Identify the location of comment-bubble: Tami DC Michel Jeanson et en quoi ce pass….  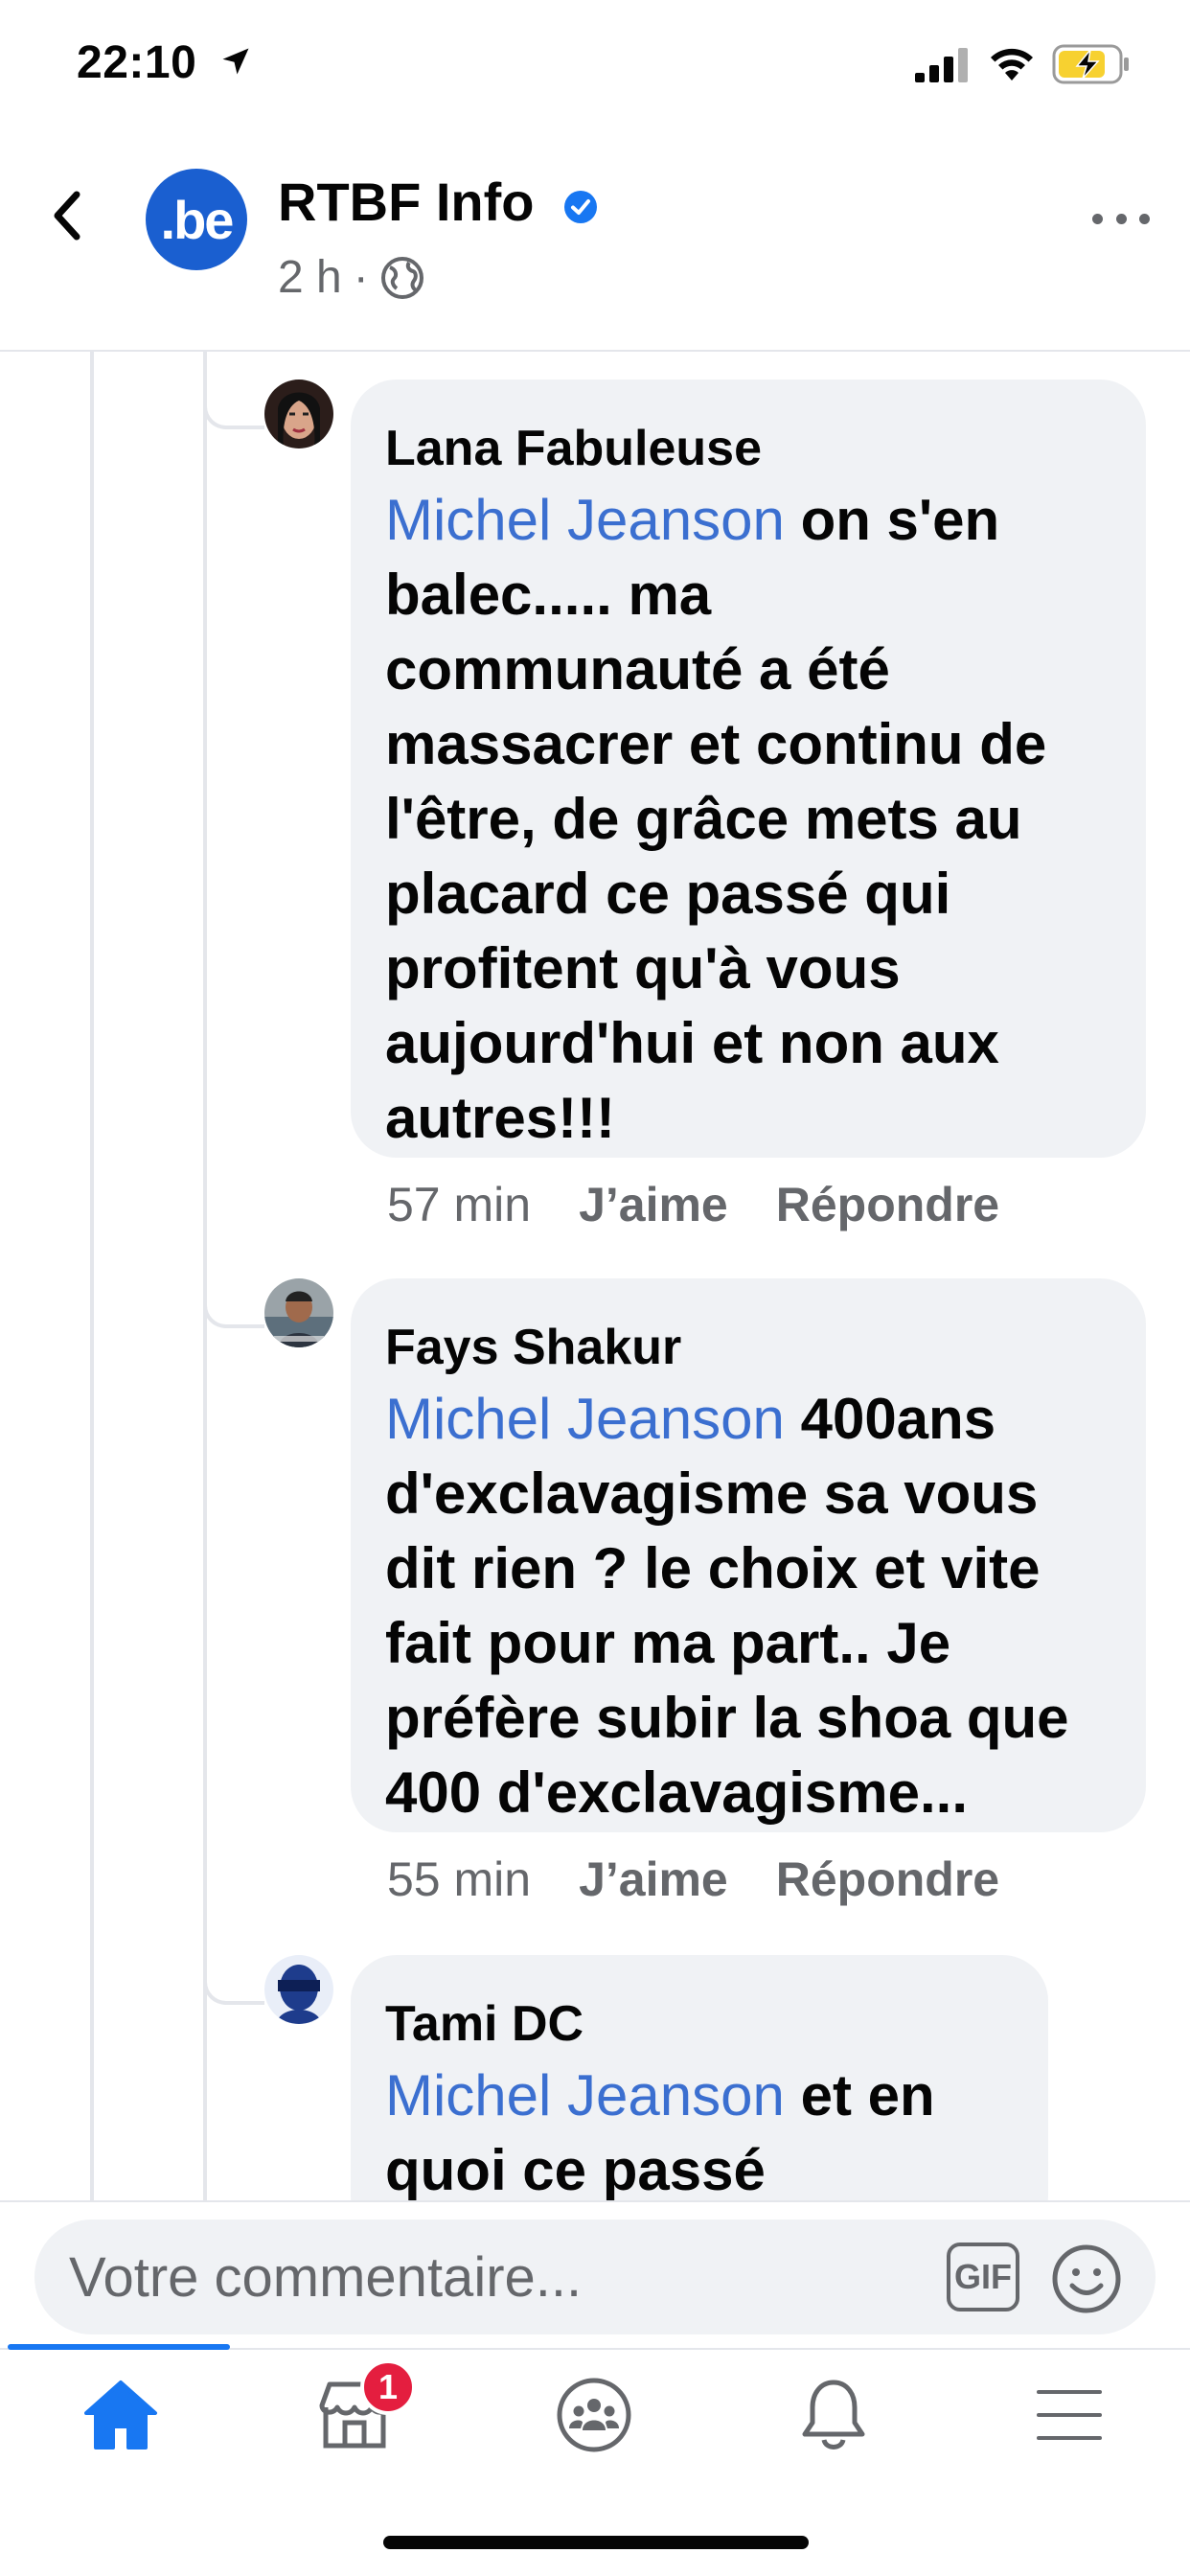
(700, 2098).